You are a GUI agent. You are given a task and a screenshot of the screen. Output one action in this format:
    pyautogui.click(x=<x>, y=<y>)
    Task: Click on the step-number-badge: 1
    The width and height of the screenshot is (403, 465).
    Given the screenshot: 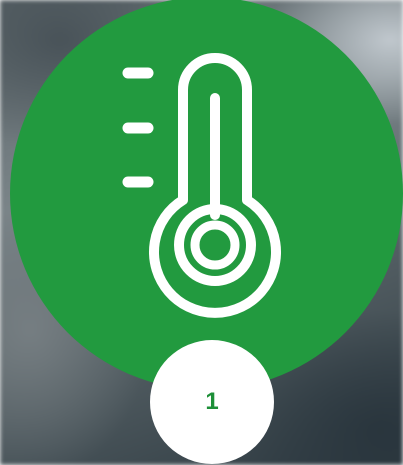 What is the action you would take?
    pyautogui.click(x=212, y=402)
    